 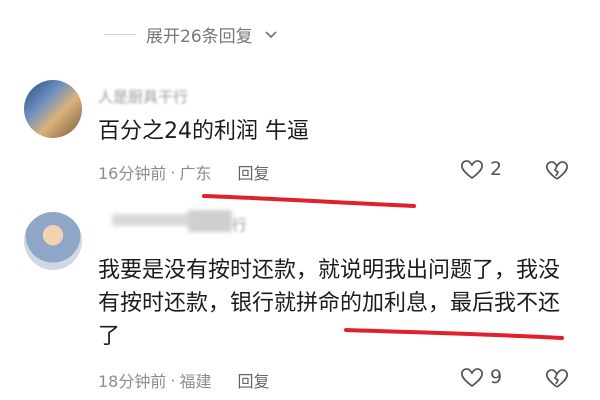 What do you see at coordinates (195, 173) in the screenshot?
I see `comment-location: 广东` at bounding box center [195, 173].